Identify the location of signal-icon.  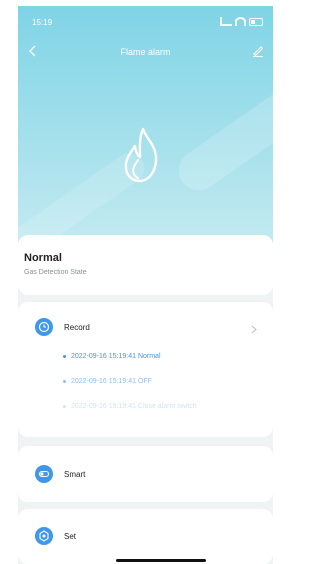
(226, 21).